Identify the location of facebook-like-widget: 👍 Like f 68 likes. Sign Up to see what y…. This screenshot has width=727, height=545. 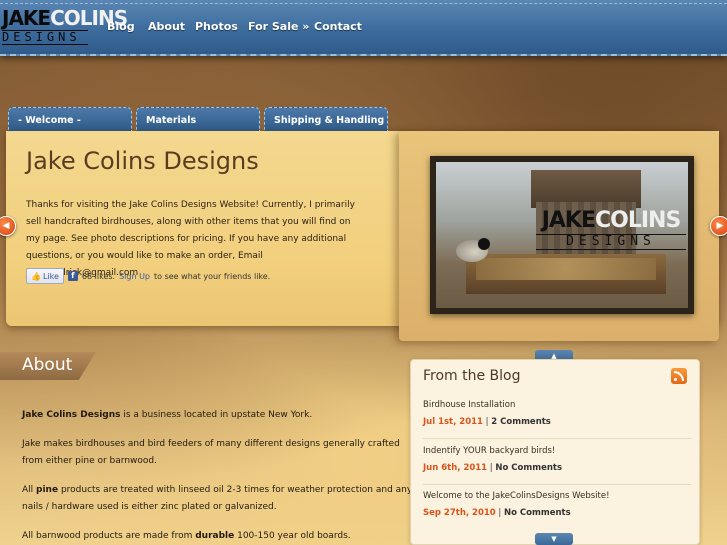
(148, 276).